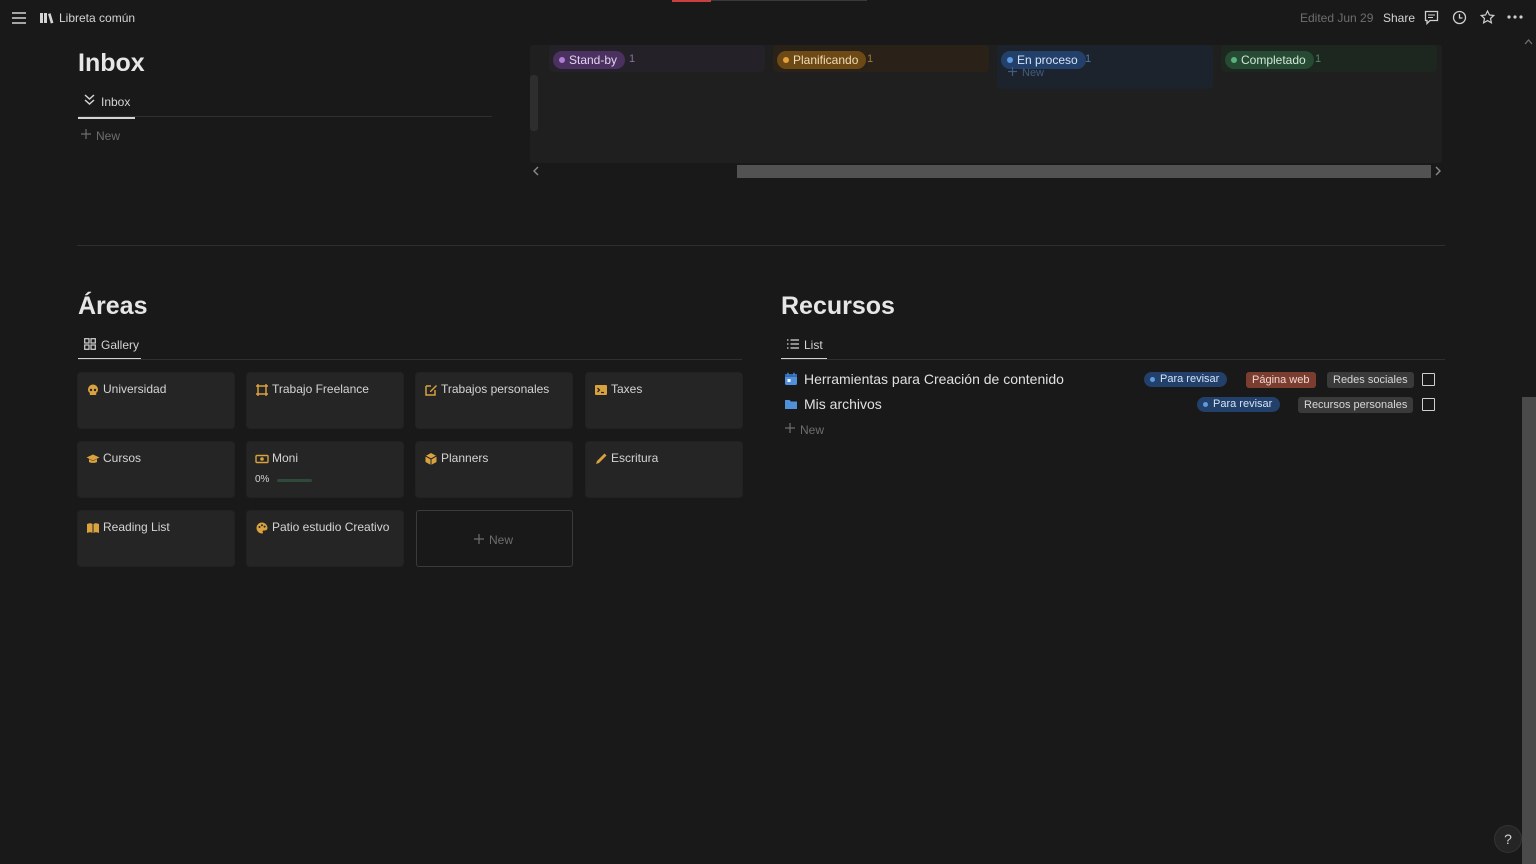 The width and height of the screenshot is (1536, 864). I want to click on loading-indicator, so click(691, 1).